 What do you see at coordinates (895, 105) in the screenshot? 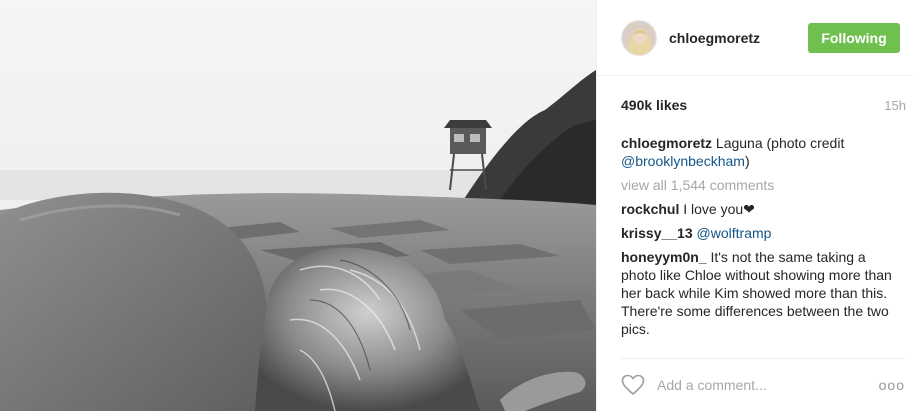
I see `post-timestamp: 15h` at bounding box center [895, 105].